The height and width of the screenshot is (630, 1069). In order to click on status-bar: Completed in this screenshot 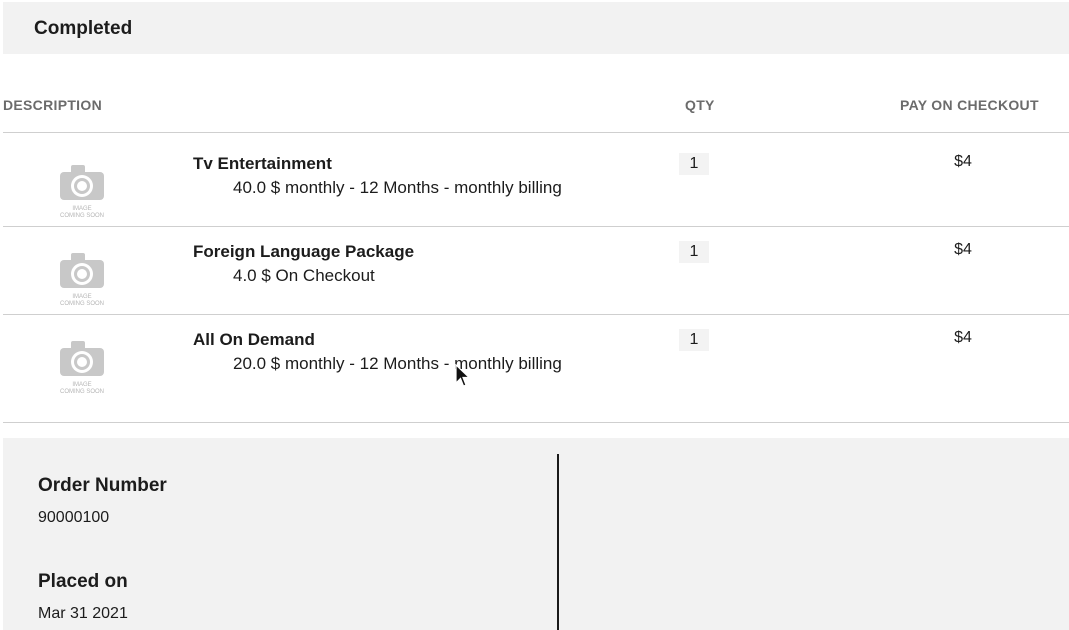, I will do `click(536, 28)`.